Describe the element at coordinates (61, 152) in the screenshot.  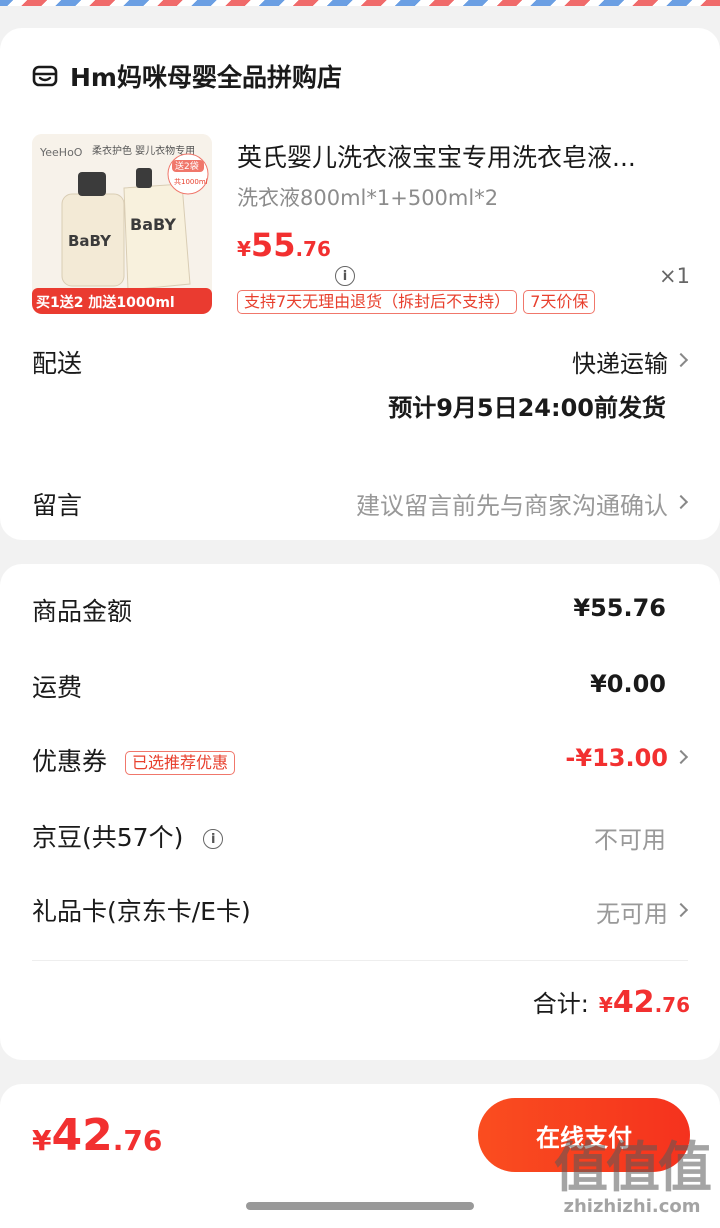
I see `brand-text: YeeHoO` at that location.